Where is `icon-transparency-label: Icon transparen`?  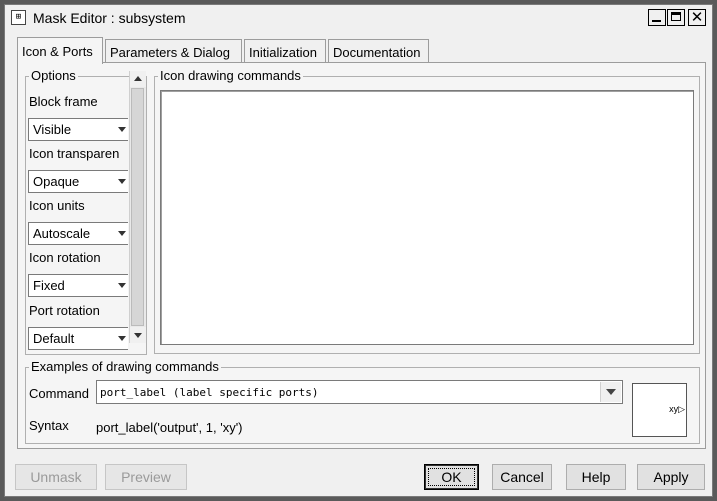
icon-transparency-label: Icon transparen is located at coordinates (74, 153).